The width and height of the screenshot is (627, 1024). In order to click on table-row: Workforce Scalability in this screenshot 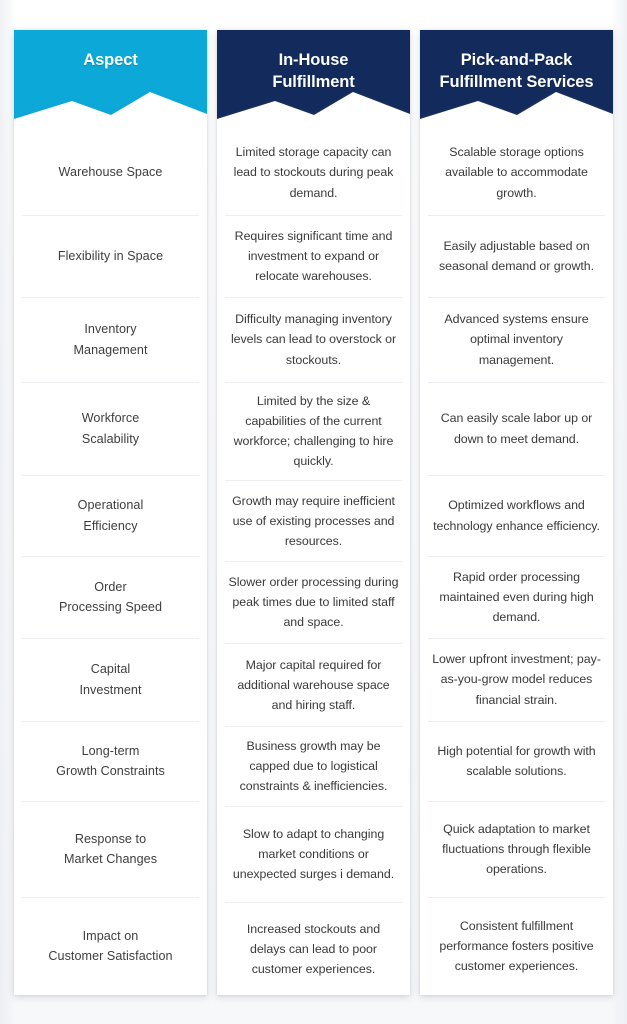, I will do `click(110, 428)`.